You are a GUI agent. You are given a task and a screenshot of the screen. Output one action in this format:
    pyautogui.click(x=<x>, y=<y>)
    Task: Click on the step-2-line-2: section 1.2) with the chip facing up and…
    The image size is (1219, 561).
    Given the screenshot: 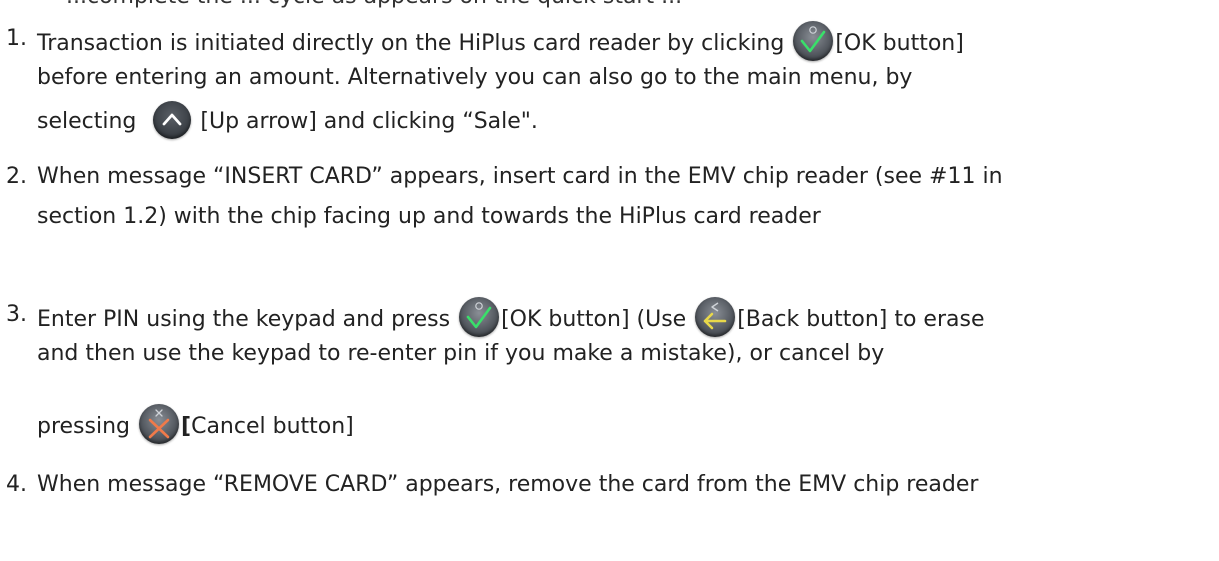 What is the action you would take?
    pyautogui.click(x=429, y=216)
    